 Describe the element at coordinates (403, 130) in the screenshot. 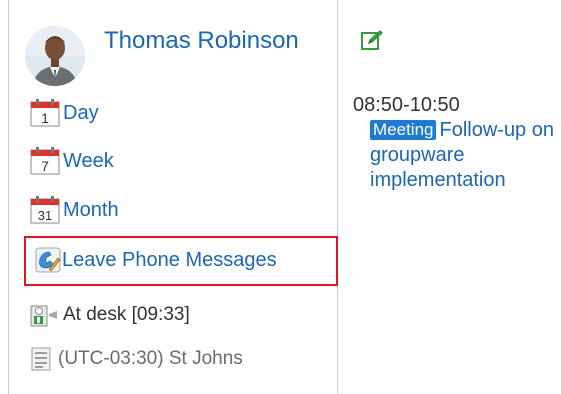

I see `meeting-badge: Meeting` at that location.